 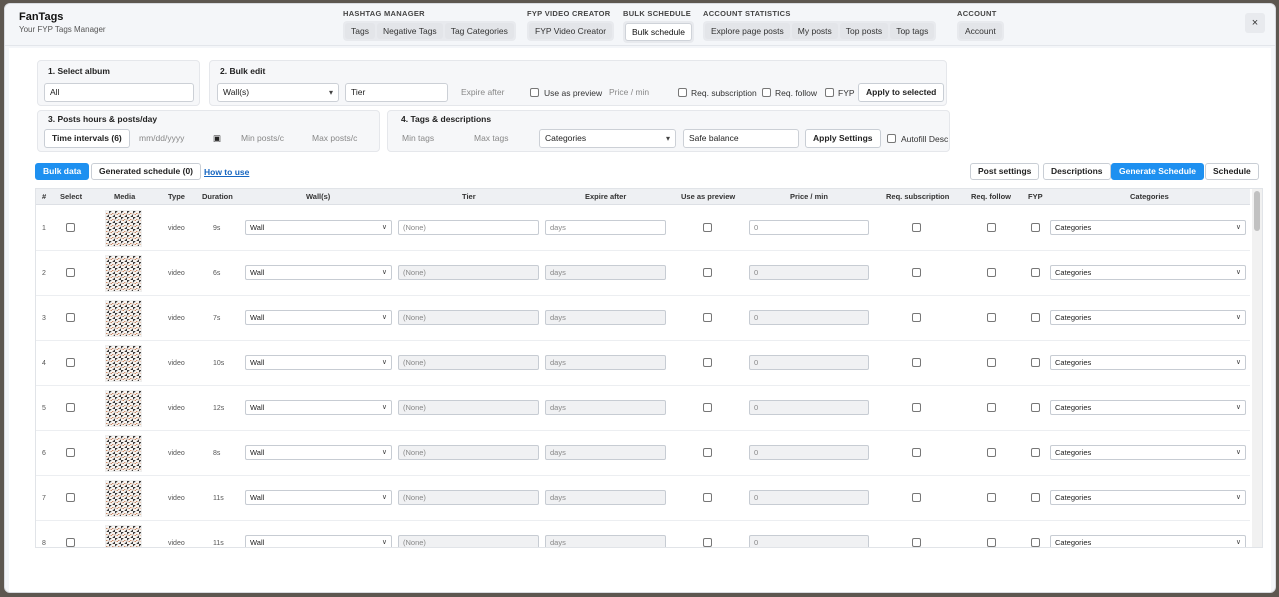 I want to click on nav-fyp-video-creator-button: FYP Video Creator, so click(x=571, y=31).